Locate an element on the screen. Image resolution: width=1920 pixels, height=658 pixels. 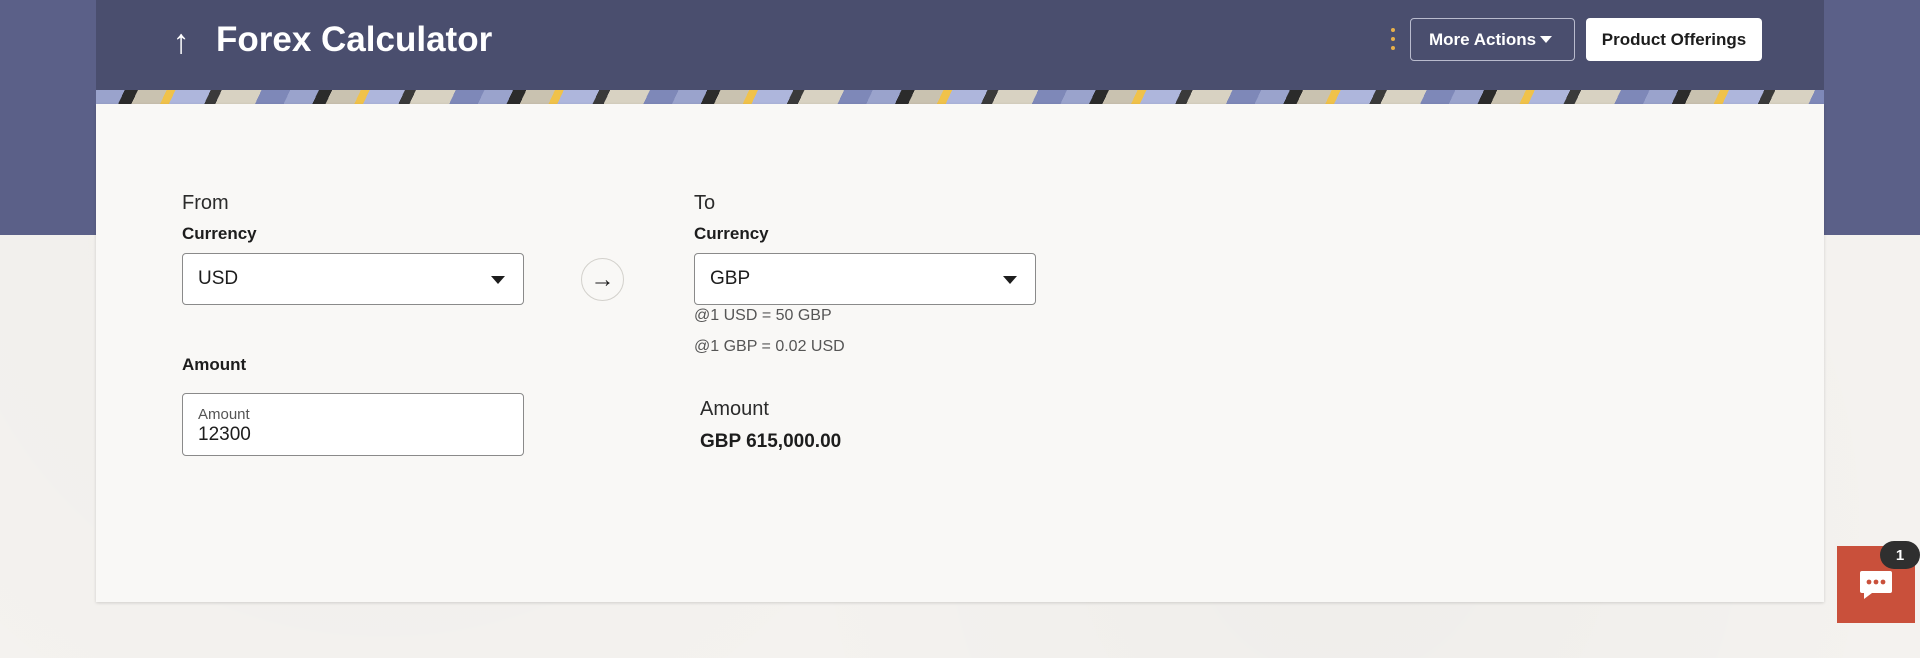
more-actions-button: More Actions is located at coordinates (1492, 39).